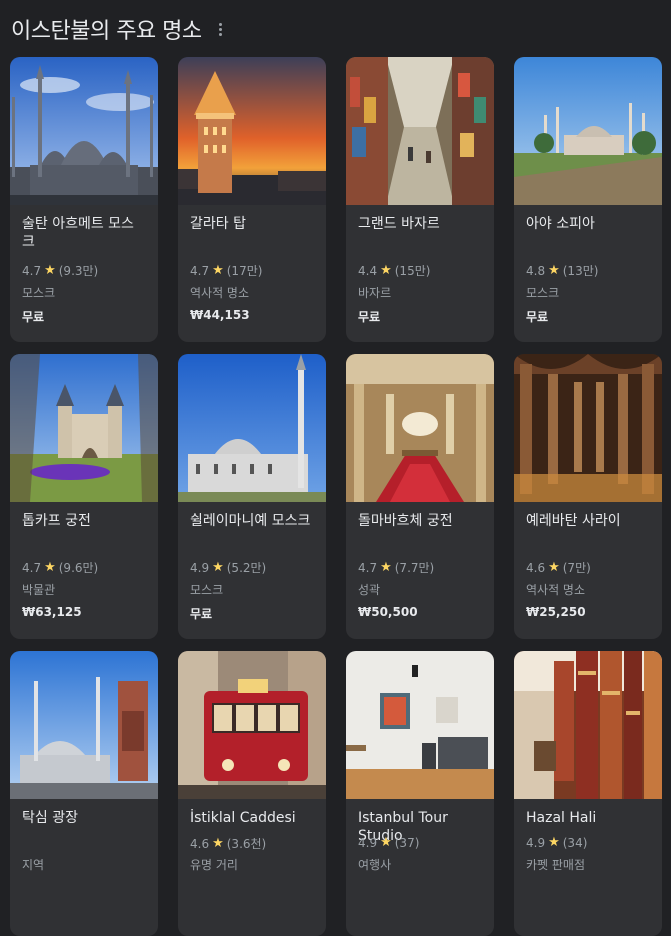 The width and height of the screenshot is (671, 936). I want to click on carpet-shop-photo, so click(588, 725).